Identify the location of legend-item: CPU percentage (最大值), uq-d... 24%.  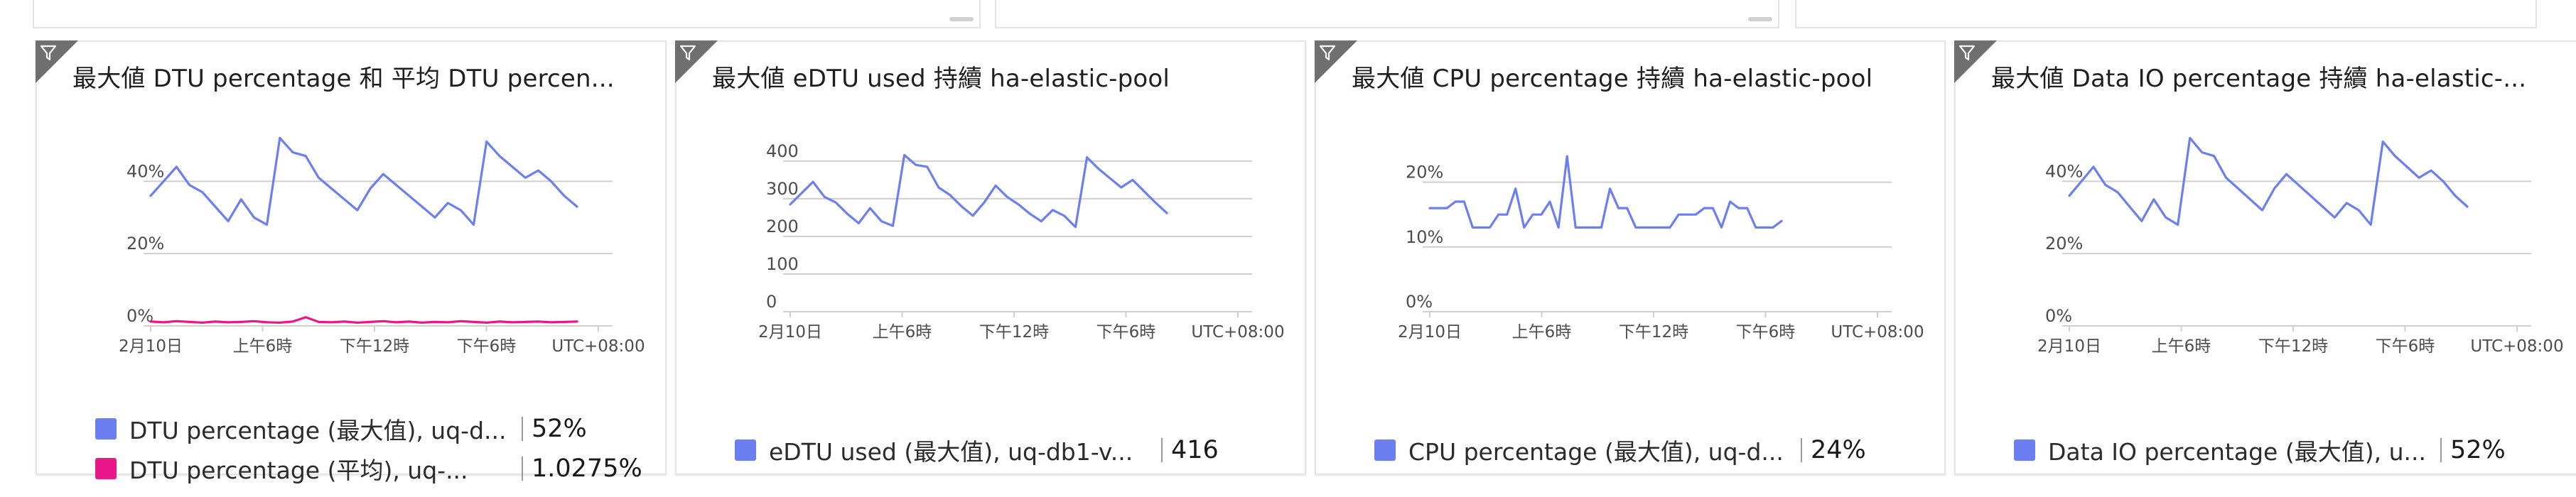
(1651, 450).